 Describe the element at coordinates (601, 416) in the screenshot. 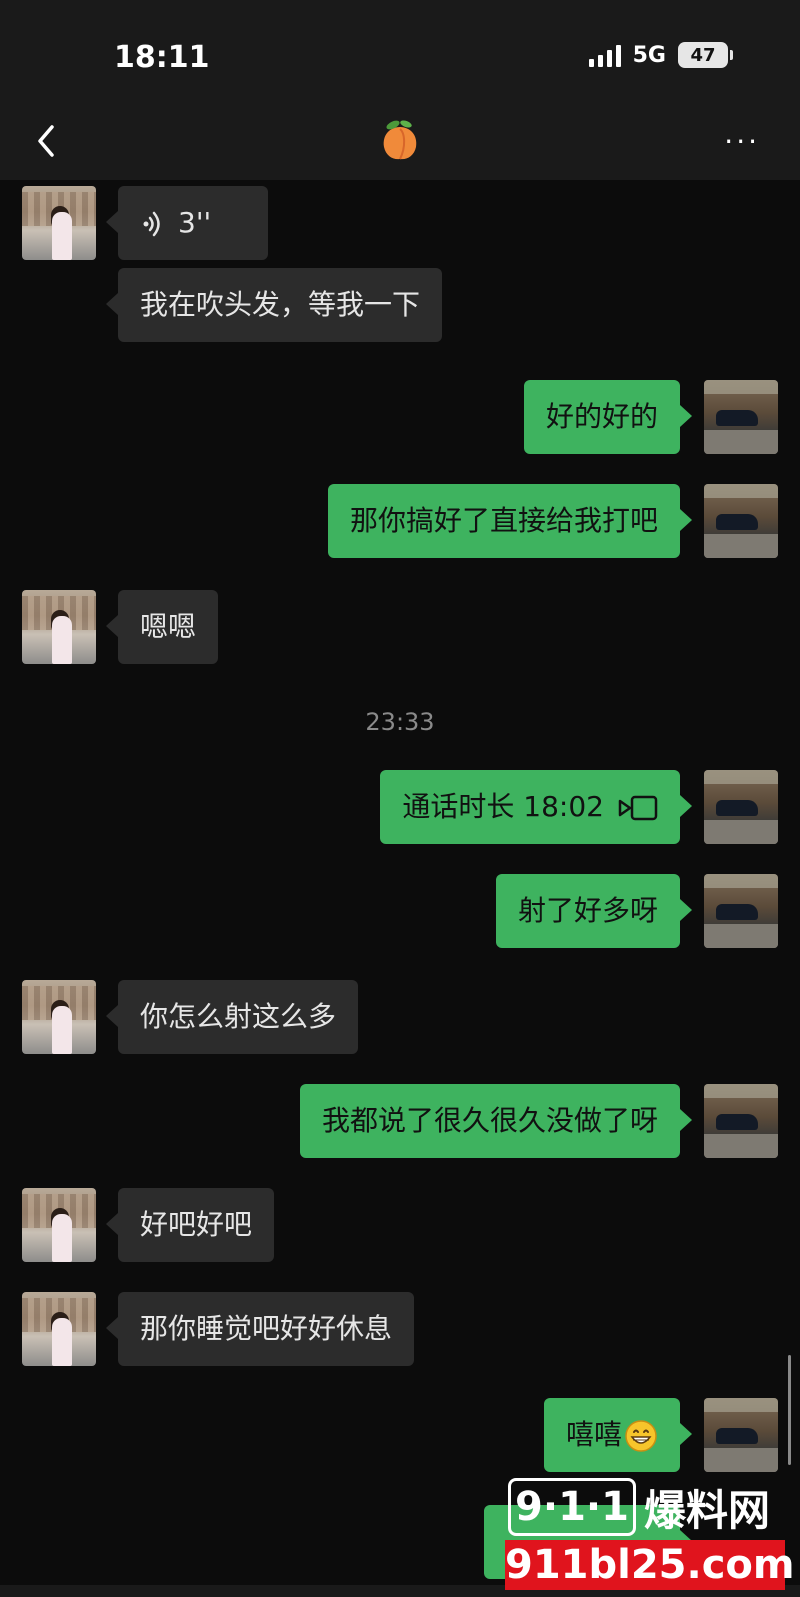

I see `message-text: 好的好的` at that location.